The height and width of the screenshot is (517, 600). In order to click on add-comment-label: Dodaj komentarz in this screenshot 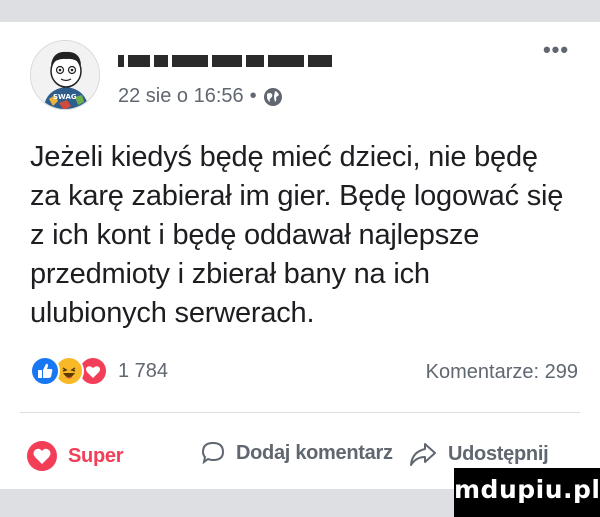, I will do `click(314, 452)`.